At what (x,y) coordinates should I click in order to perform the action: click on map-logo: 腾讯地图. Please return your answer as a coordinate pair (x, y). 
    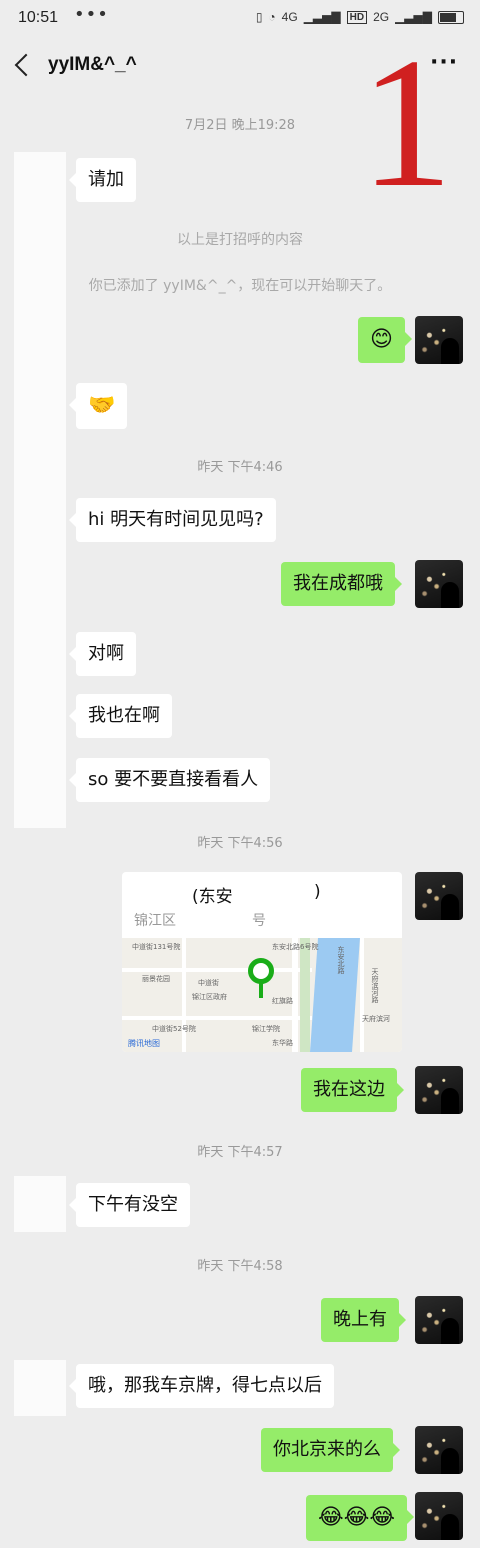
    Looking at the image, I should click on (144, 1043).